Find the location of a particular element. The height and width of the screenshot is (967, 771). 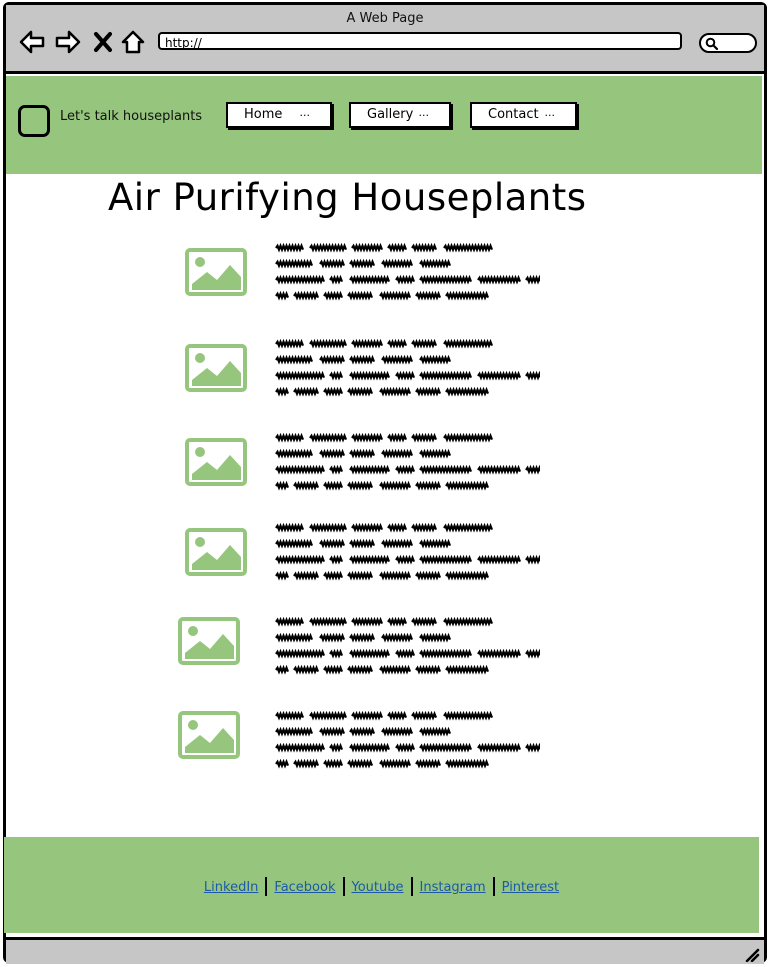

site-name: Let's talk houseplants is located at coordinates (131, 116).